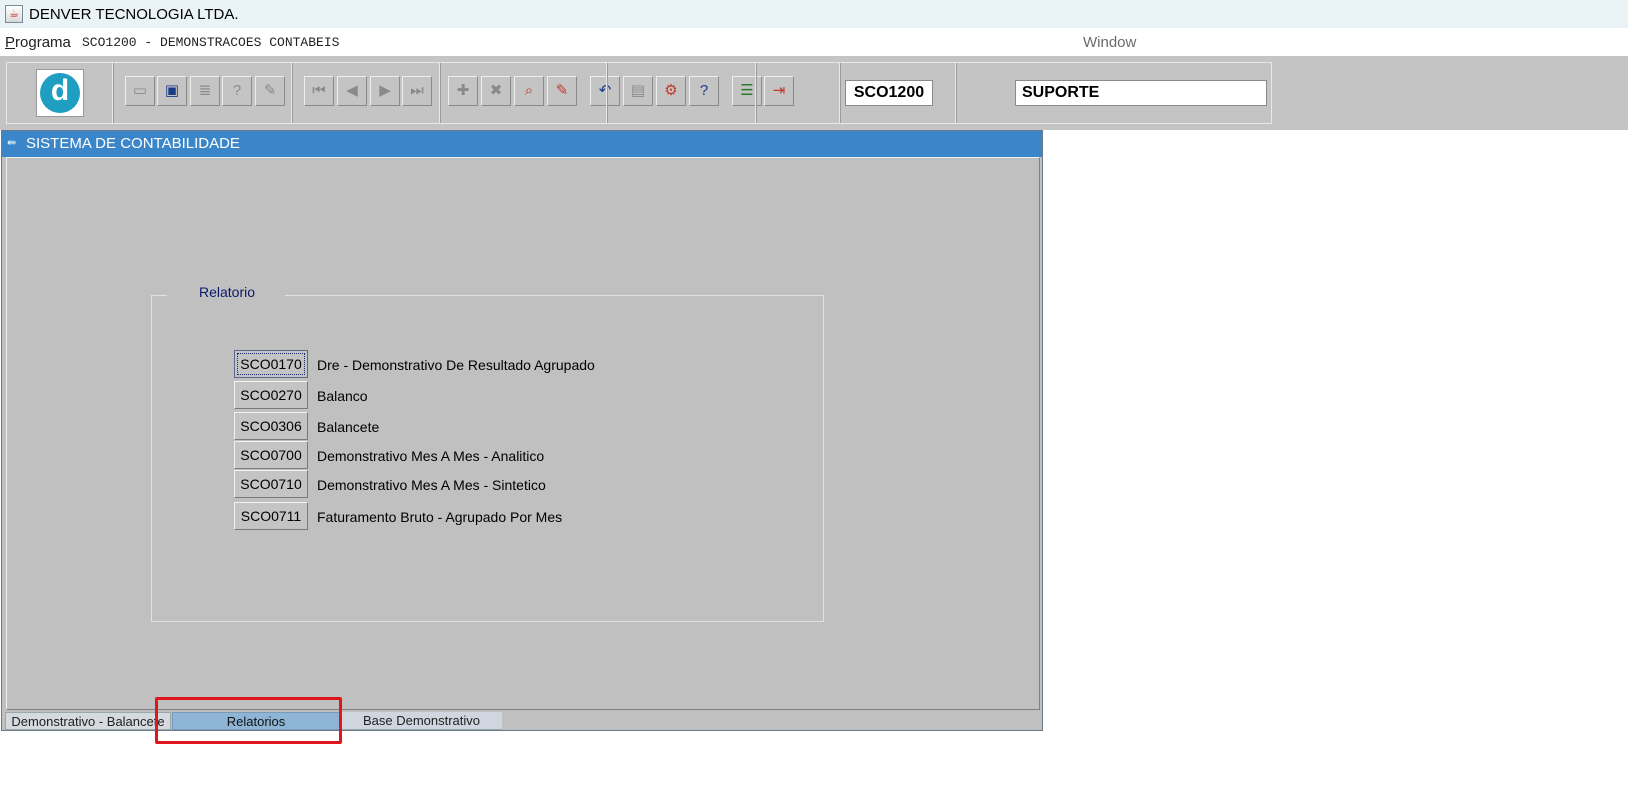  I want to click on mdi-window-title: SISTEMA DE CONTABILIDADE, so click(133, 143).